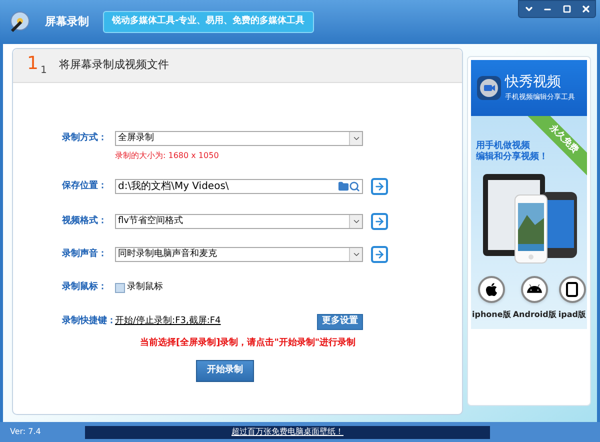 Image resolution: width=600 pixels, height=442 pixels. Describe the element at coordinates (533, 83) in the screenshot. I see `brand-name: 快秀视频` at that location.